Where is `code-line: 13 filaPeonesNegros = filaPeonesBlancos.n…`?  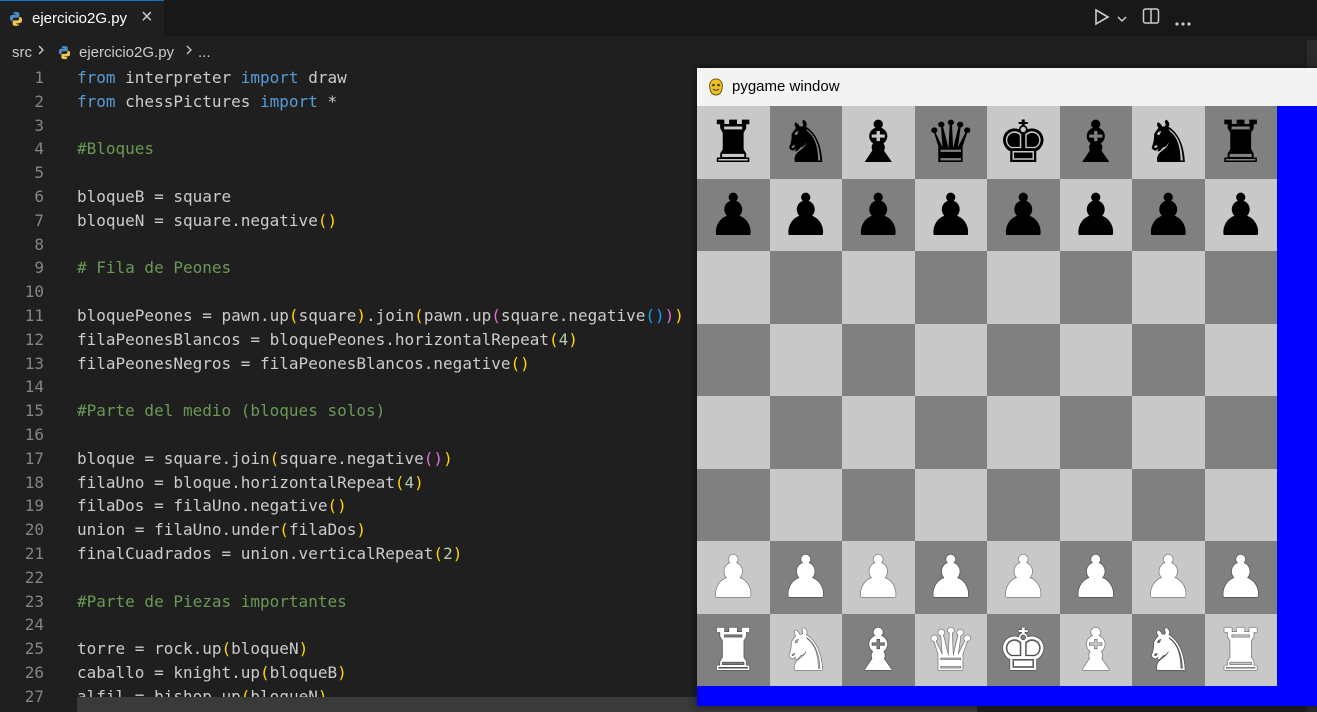
code-line: 13 filaPeonesNegros = filaPeonesBlancos.n… is located at coordinates (350, 364).